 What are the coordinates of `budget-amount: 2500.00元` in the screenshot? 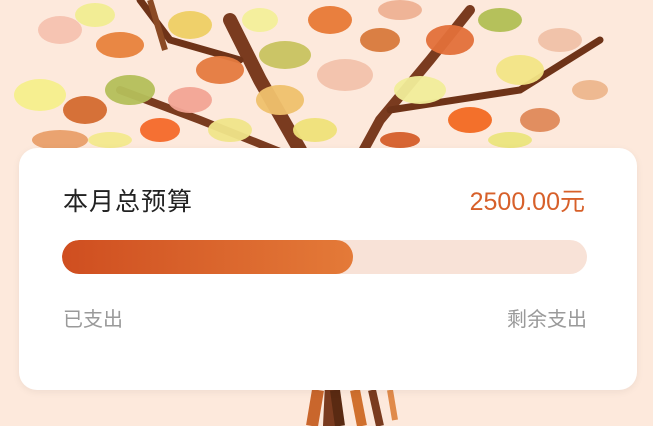 It's located at (527, 202).